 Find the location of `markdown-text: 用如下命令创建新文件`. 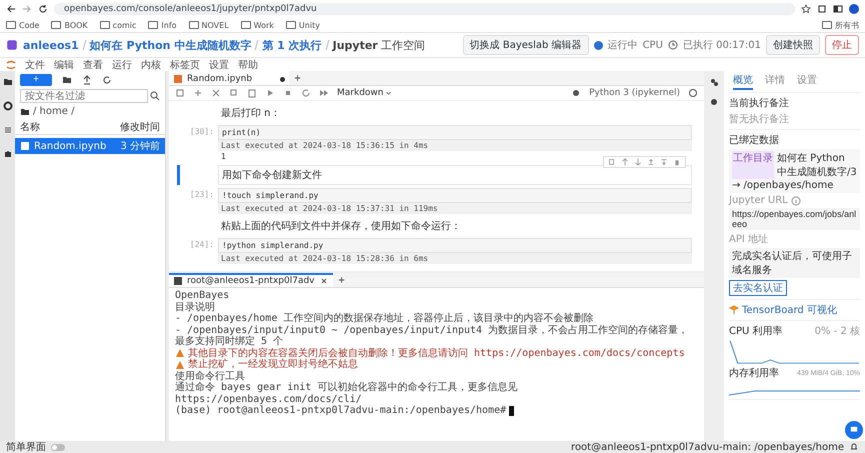

markdown-text: 用如下命令创建新文件 is located at coordinates (455, 175).